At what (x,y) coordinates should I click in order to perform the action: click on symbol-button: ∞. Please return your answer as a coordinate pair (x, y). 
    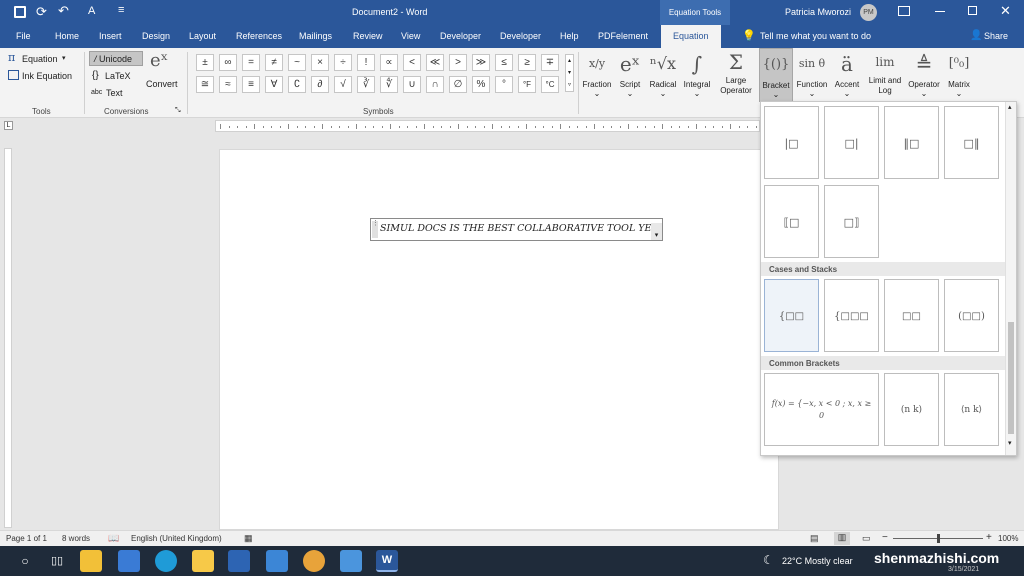
    Looking at the image, I should click on (228, 62).